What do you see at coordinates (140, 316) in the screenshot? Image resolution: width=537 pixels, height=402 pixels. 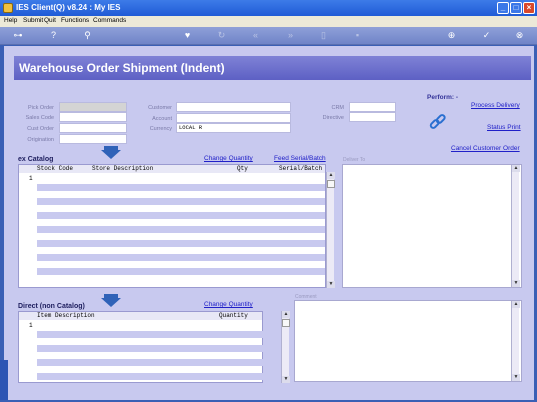 I see `non-catalog-grid-header: Item Description Quantity` at bounding box center [140, 316].